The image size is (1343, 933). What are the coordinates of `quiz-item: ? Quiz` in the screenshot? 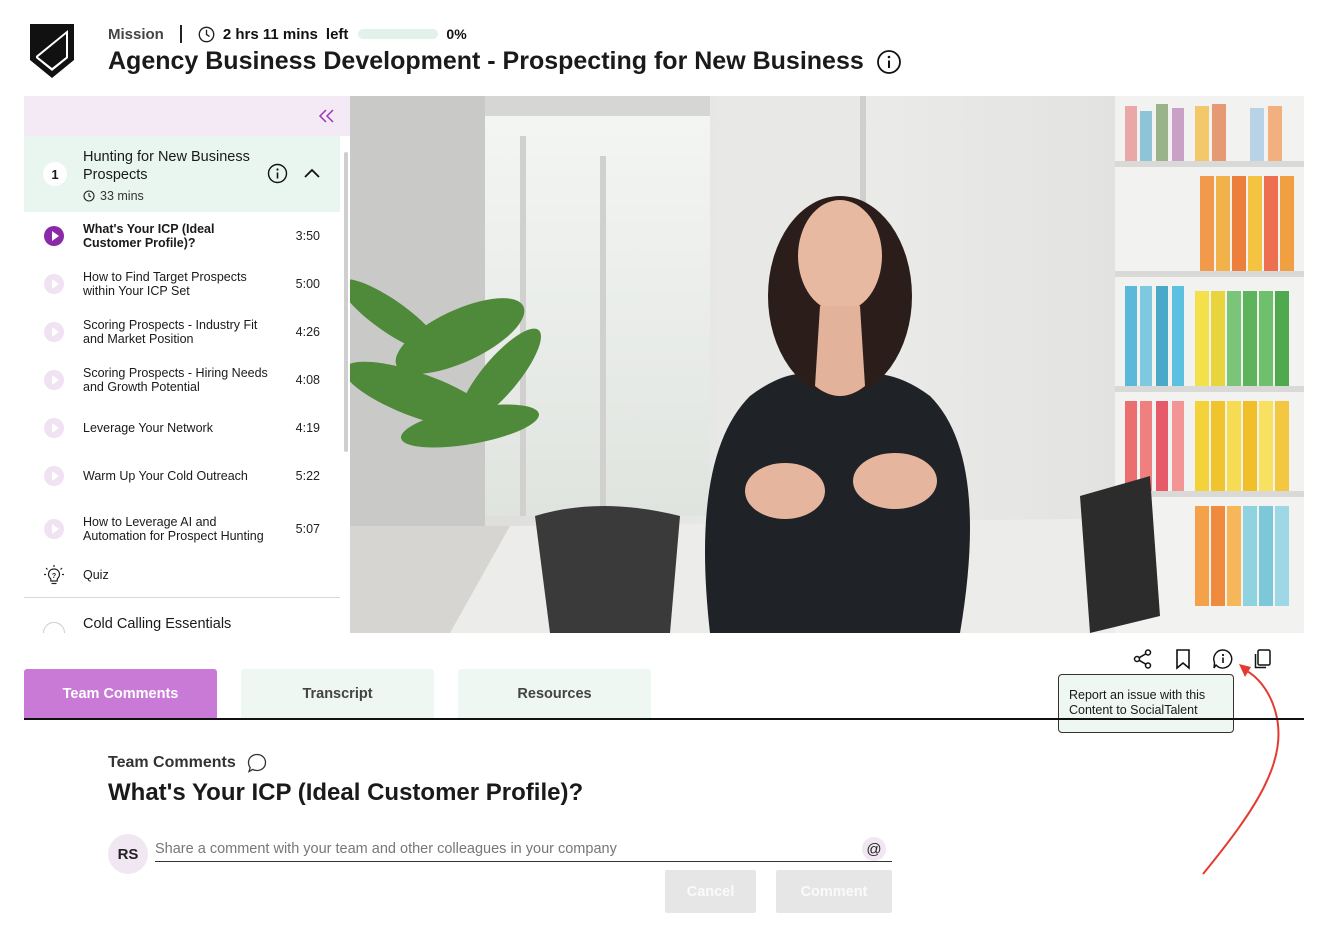 It's located at (182, 578).